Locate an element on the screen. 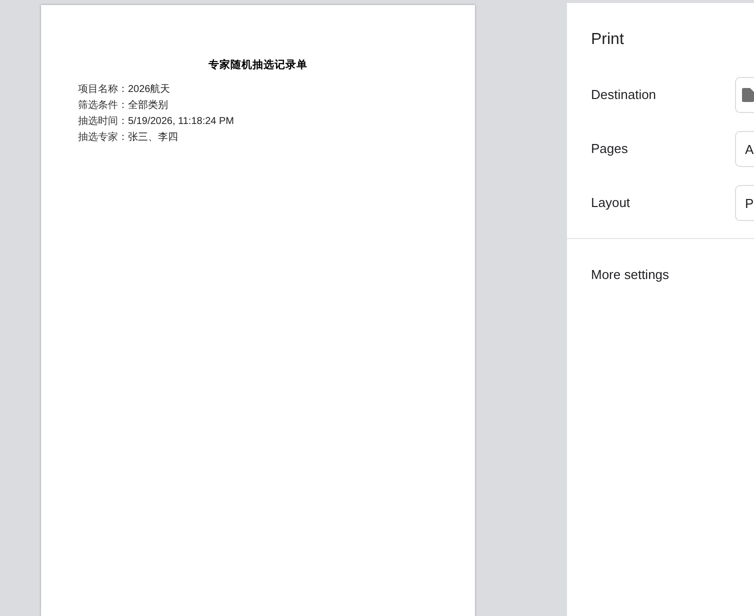 The image size is (754, 616). field-value: 2026航天 is located at coordinates (149, 89).